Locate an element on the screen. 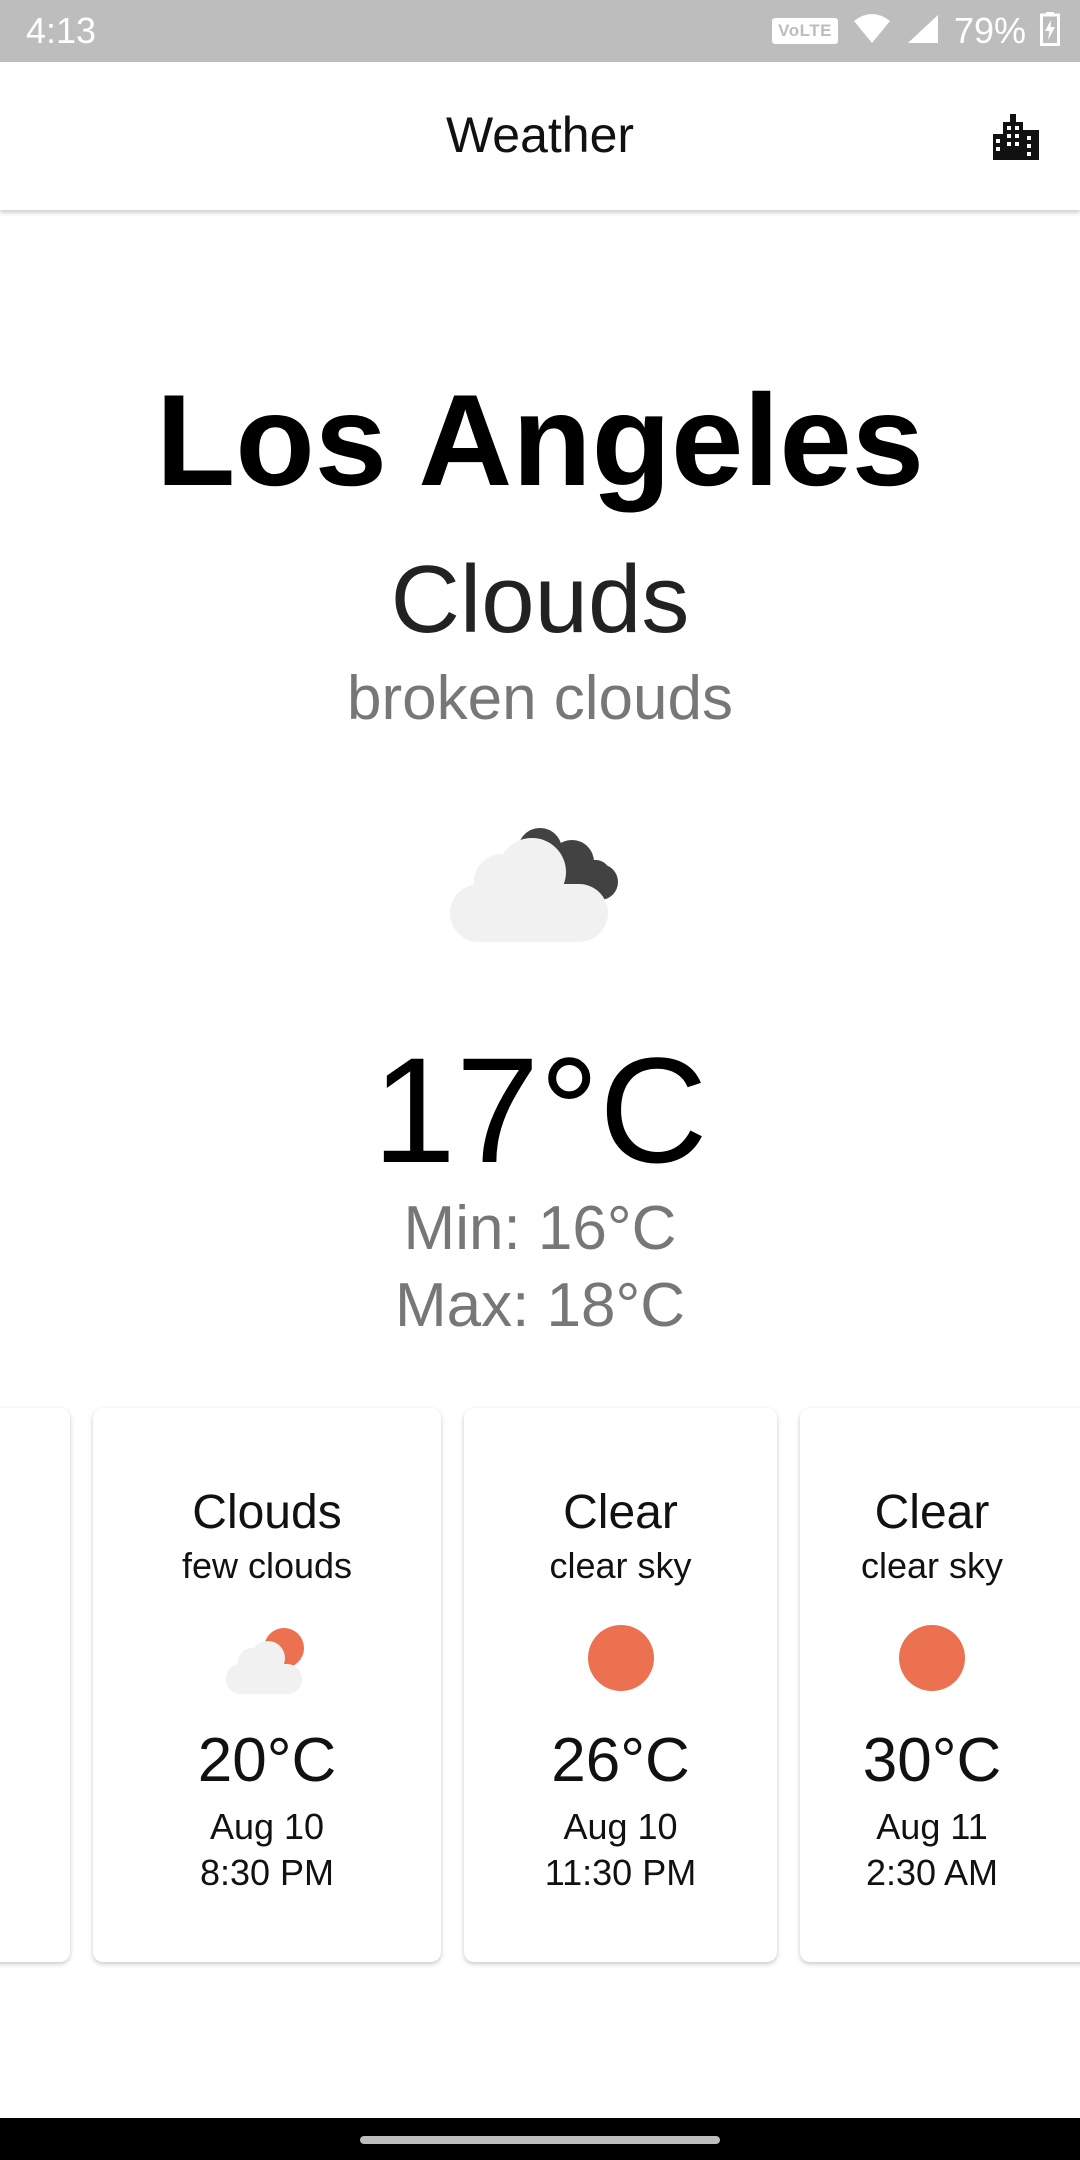 This screenshot has width=1080, height=2160. forecast-time: 11:30 PM is located at coordinates (620, 1872).